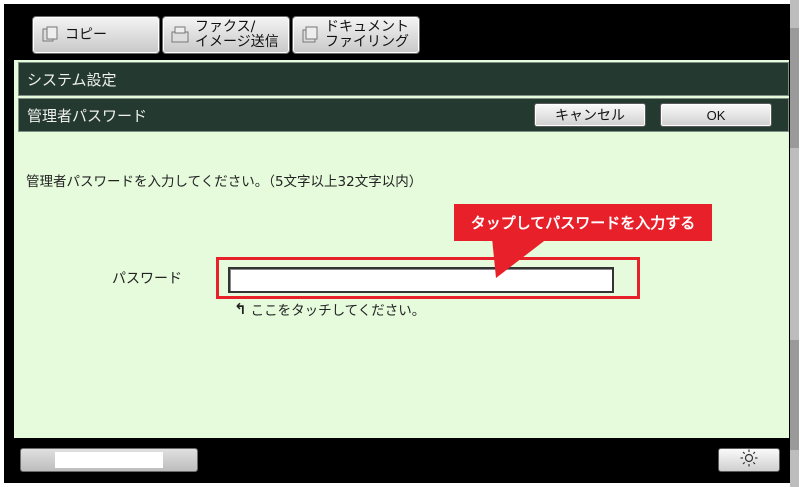  Describe the element at coordinates (50, 35) in the screenshot. I see `copy-icon` at that location.